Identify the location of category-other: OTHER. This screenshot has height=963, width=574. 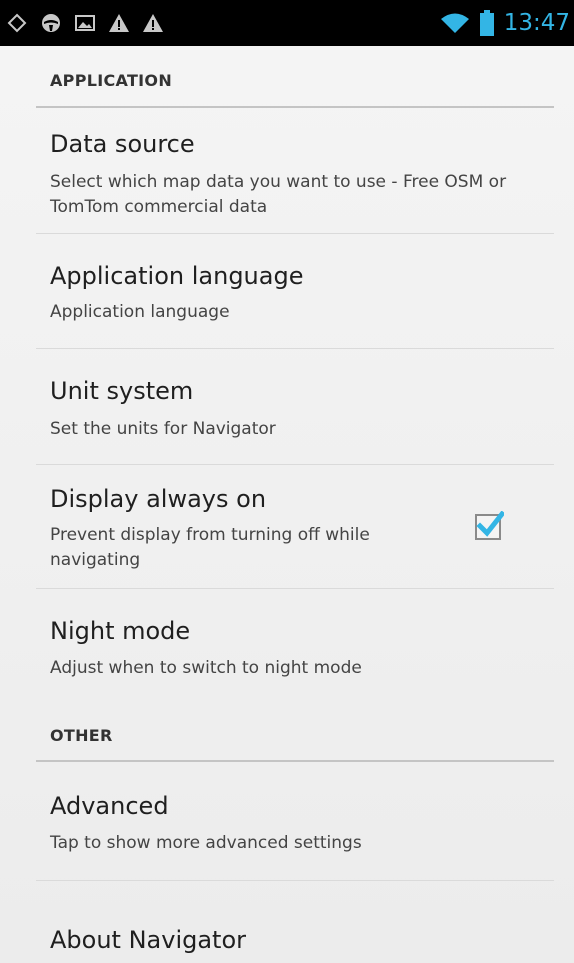
(295, 731).